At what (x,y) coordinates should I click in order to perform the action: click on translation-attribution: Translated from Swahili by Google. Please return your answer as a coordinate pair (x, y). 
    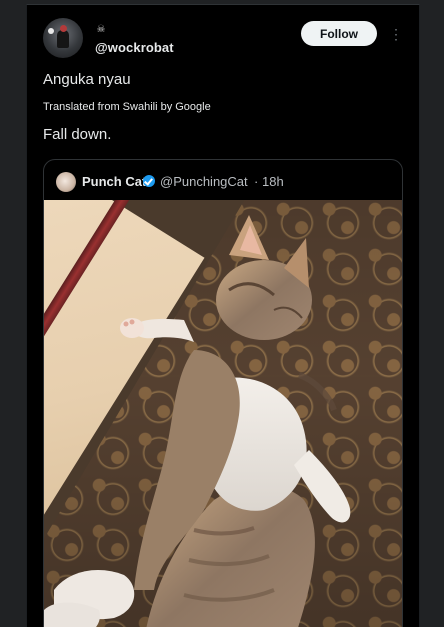
    Looking at the image, I should click on (127, 107).